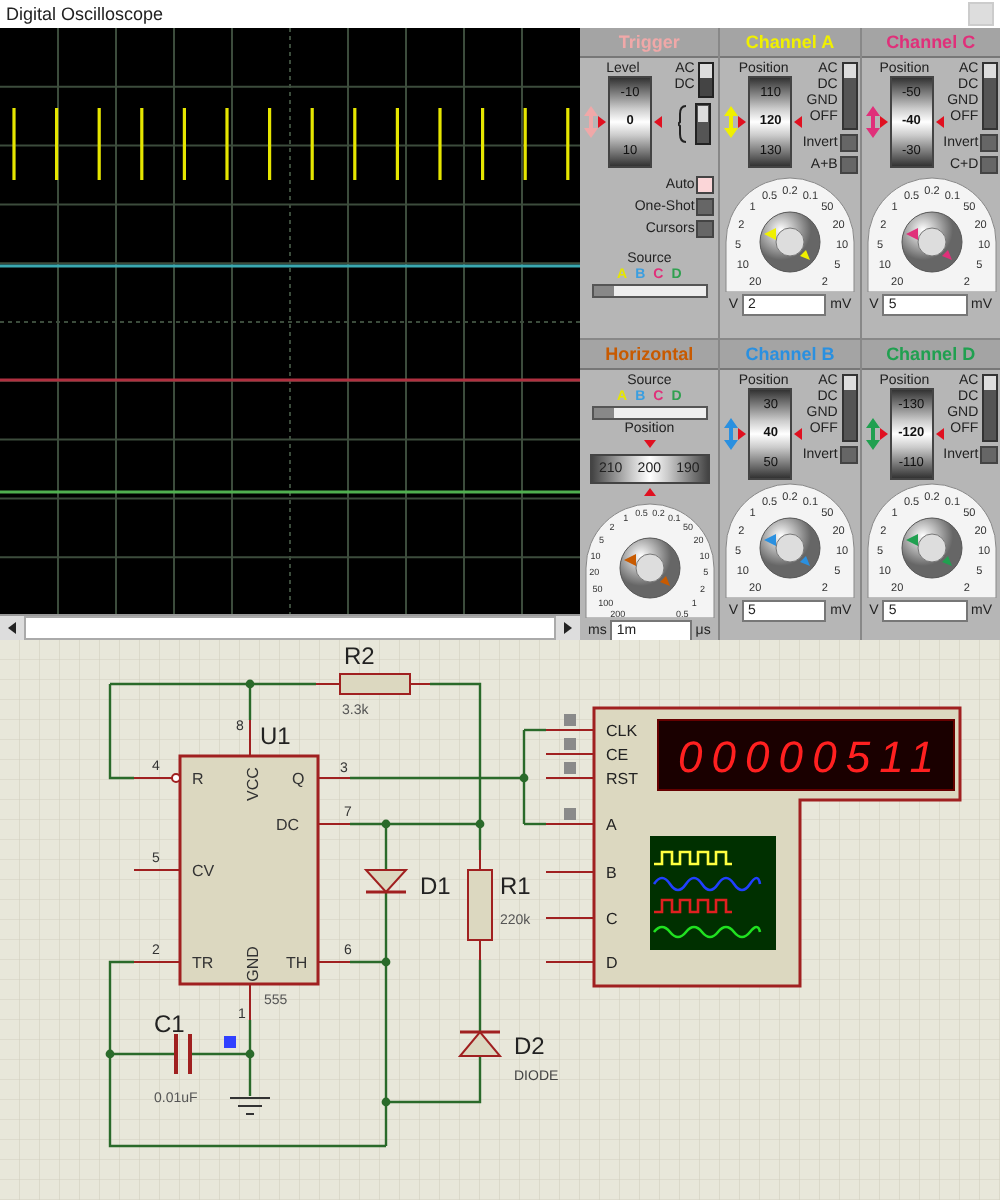 The image size is (1000, 1200). What do you see at coordinates (515, 886) in the screenshot?
I see `component-label: R1` at bounding box center [515, 886].